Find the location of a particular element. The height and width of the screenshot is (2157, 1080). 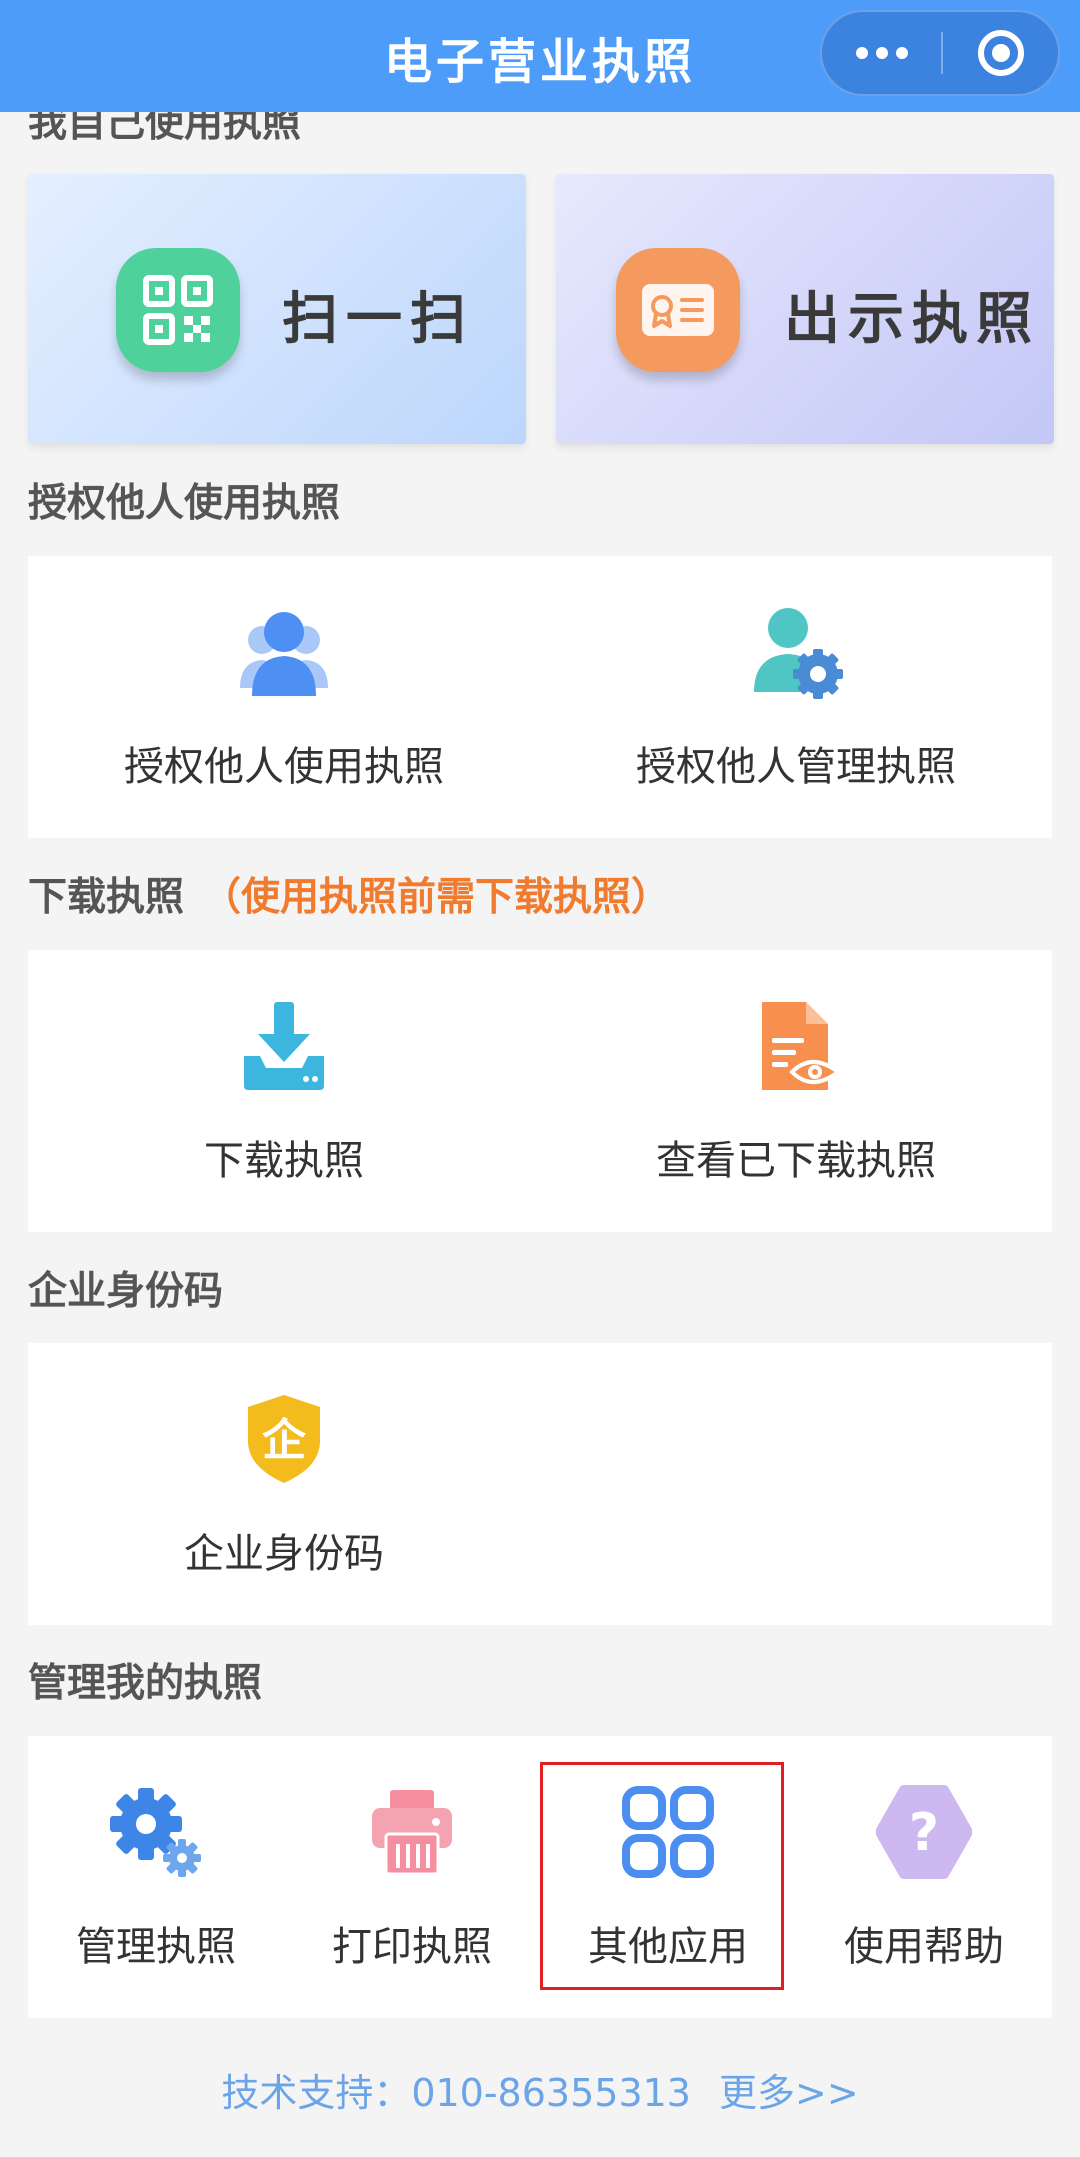

authorize-manage-button: 授权他人管理执照 is located at coordinates (796, 697).